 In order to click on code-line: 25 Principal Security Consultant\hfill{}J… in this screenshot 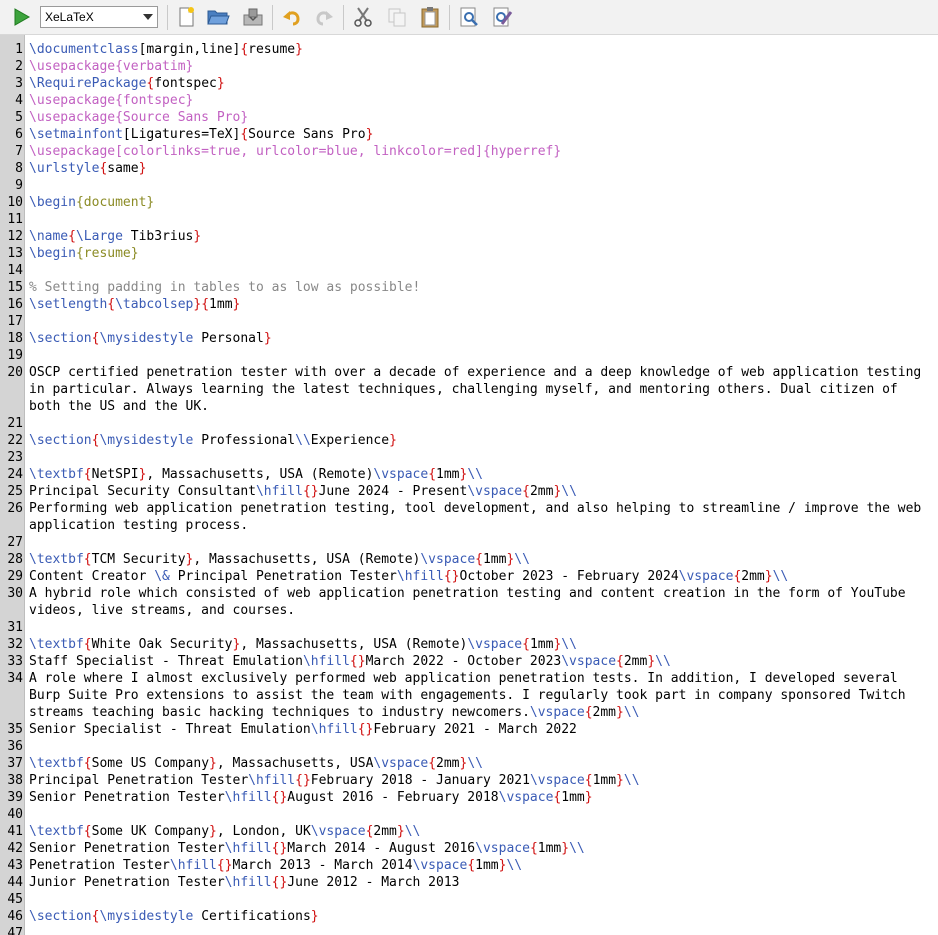, I will do `click(469, 491)`.